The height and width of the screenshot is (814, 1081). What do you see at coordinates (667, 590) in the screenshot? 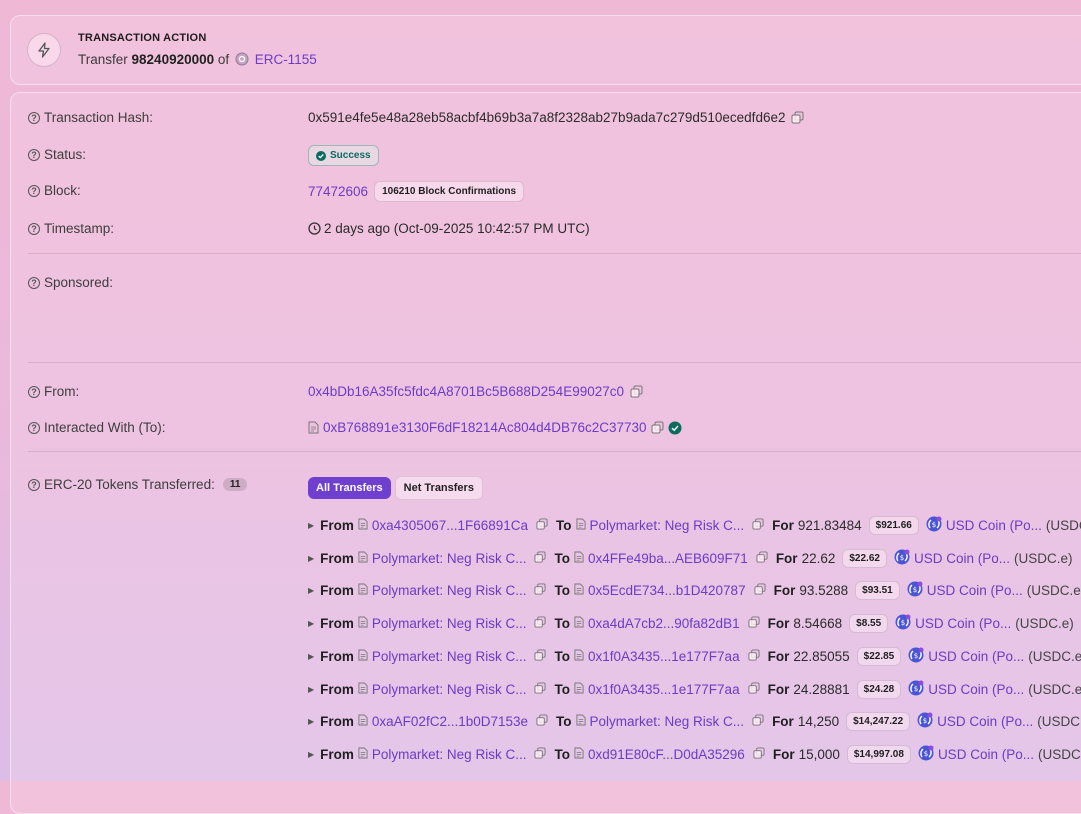
I see `transfer-to-link: 0x5EcdE734...b1D420787` at bounding box center [667, 590].